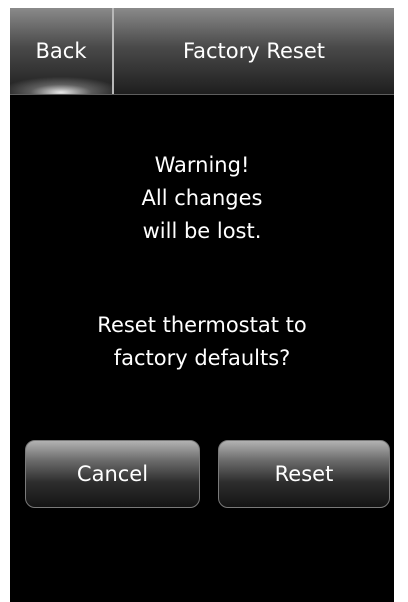 The width and height of the screenshot is (408, 602). I want to click on back-button: Back, so click(62, 51).